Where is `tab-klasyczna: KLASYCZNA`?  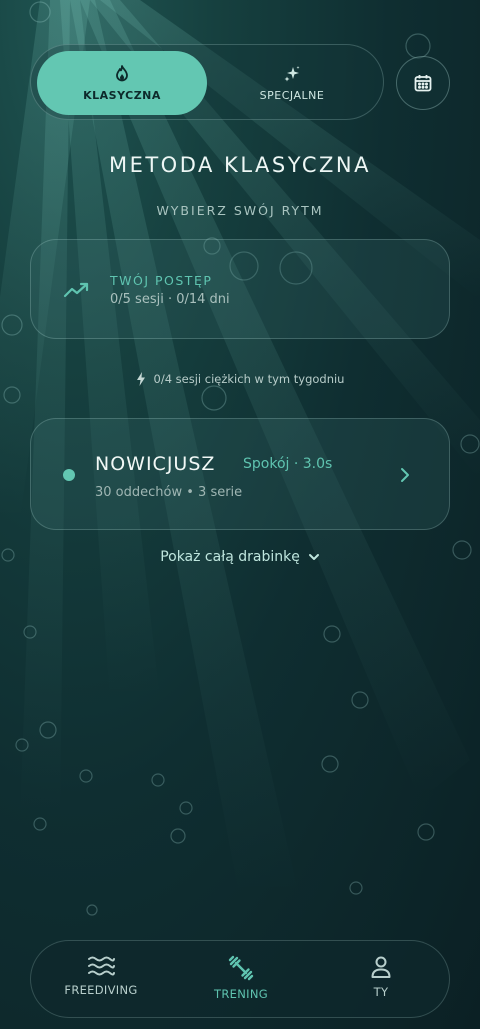 tab-klasyczna: KLASYCZNA is located at coordinates (122, 83).